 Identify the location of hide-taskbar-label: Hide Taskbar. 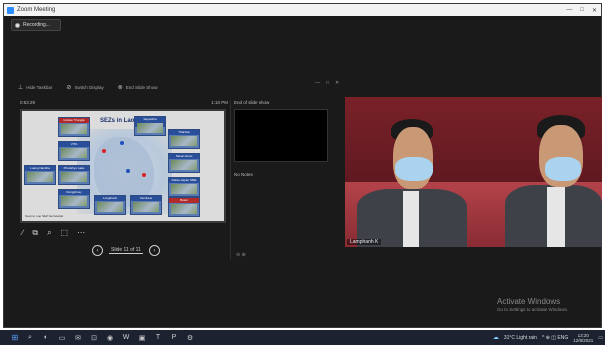
(39, 87).